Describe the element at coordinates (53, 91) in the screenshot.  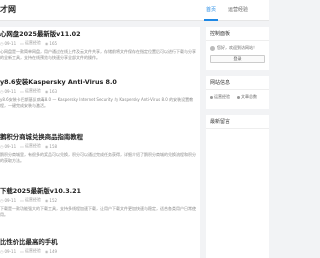
I see `post-views: 163` at that location.